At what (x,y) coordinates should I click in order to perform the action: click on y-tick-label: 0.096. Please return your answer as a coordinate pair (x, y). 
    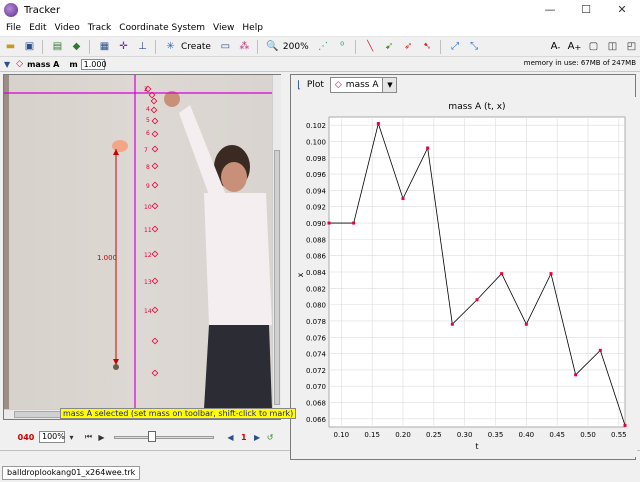
    Looking at the image, I should click on (316, 175).